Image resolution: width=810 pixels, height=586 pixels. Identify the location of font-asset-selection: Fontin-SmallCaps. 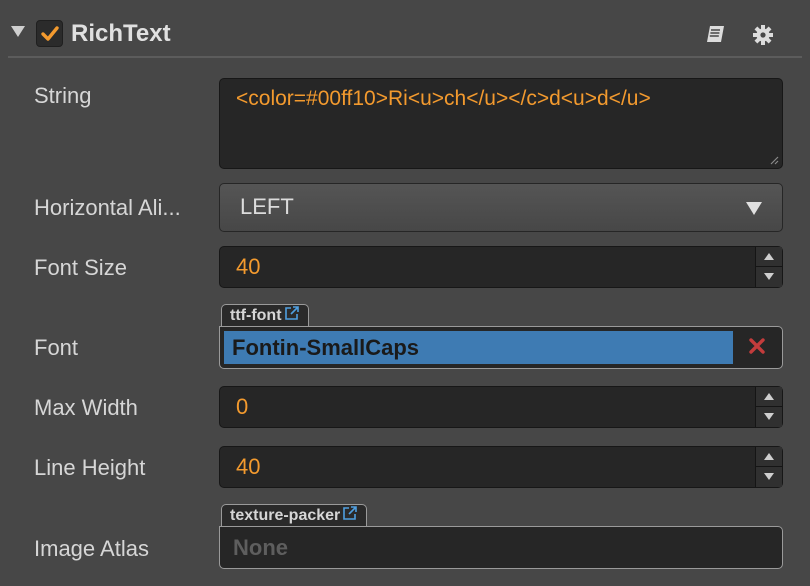
(478, 347).